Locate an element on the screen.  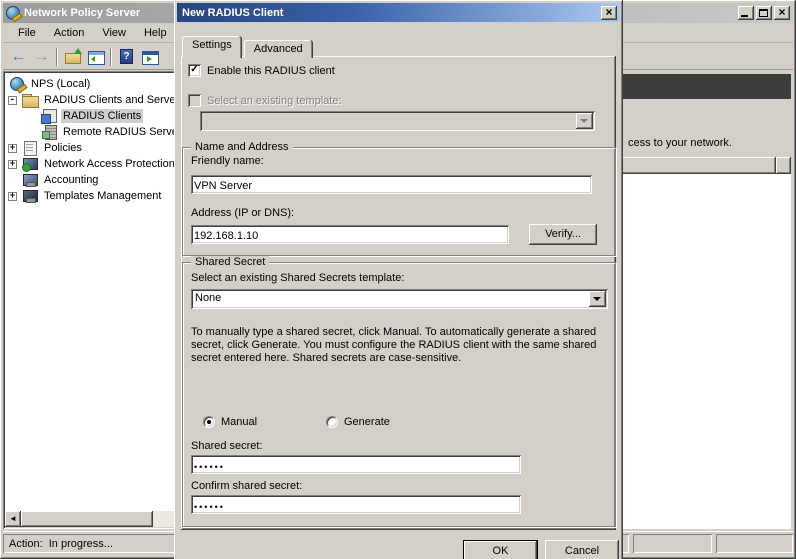
existing-template-combobox is located at coordinates (397, 121).